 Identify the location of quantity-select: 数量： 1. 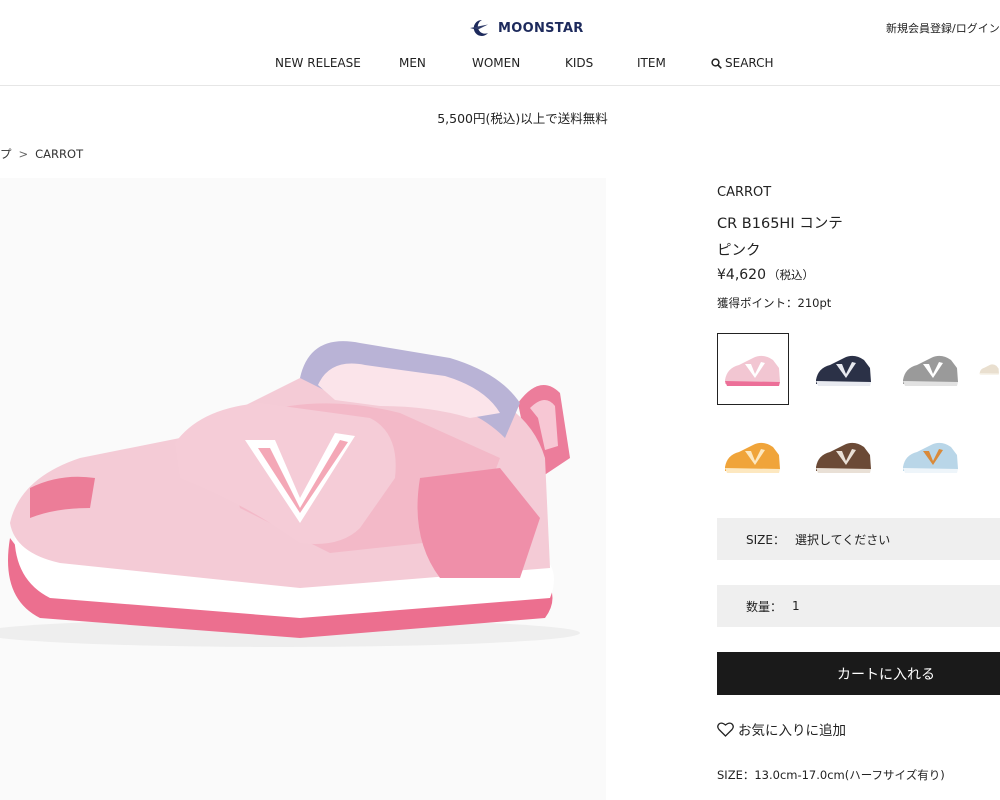
(858, 606).